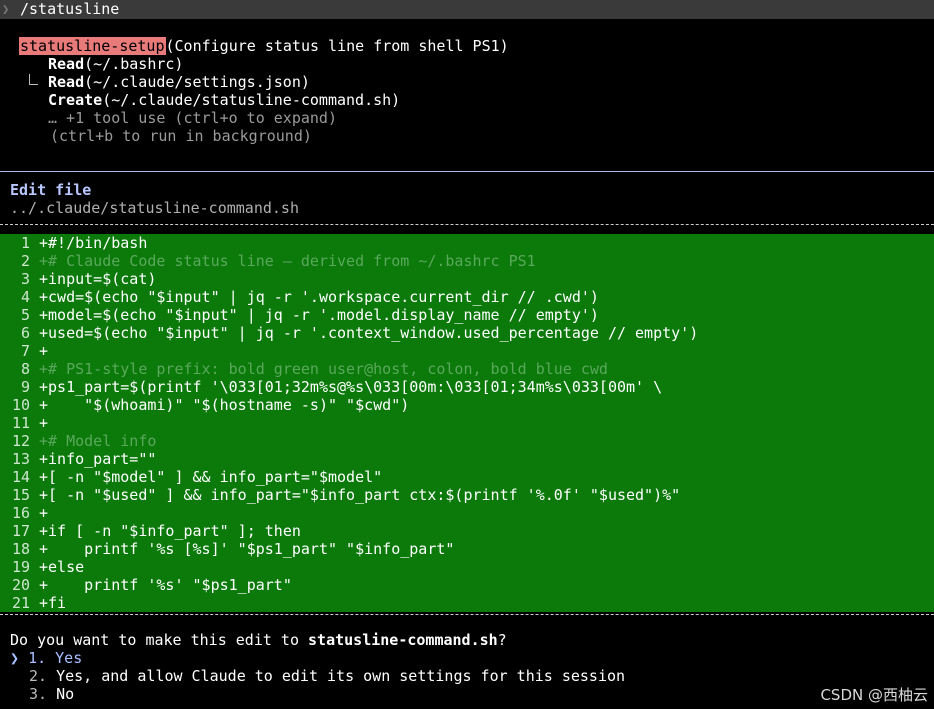 The image size is (934, 709). Describe the element at coordinates (25, 369) in the screenshot. I see `line-number: 8` at that location.